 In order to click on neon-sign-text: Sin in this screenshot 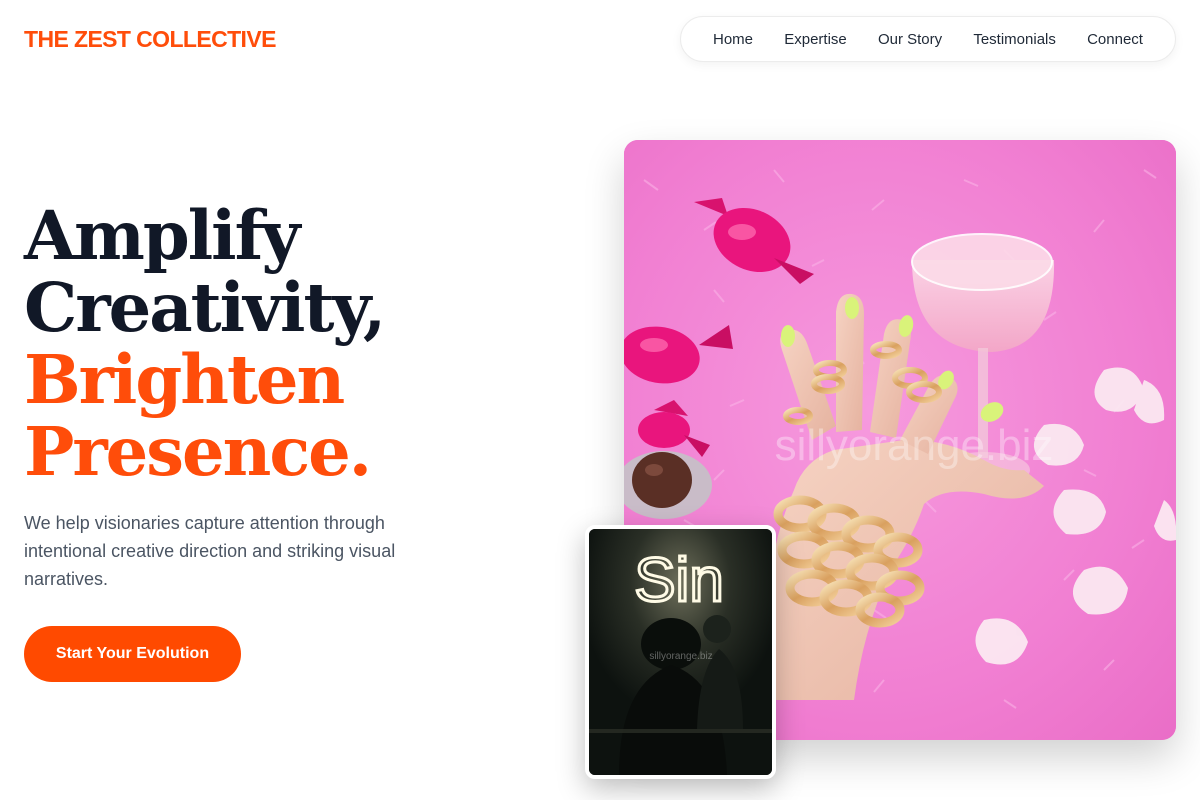, I will do `click(679, 580)`.